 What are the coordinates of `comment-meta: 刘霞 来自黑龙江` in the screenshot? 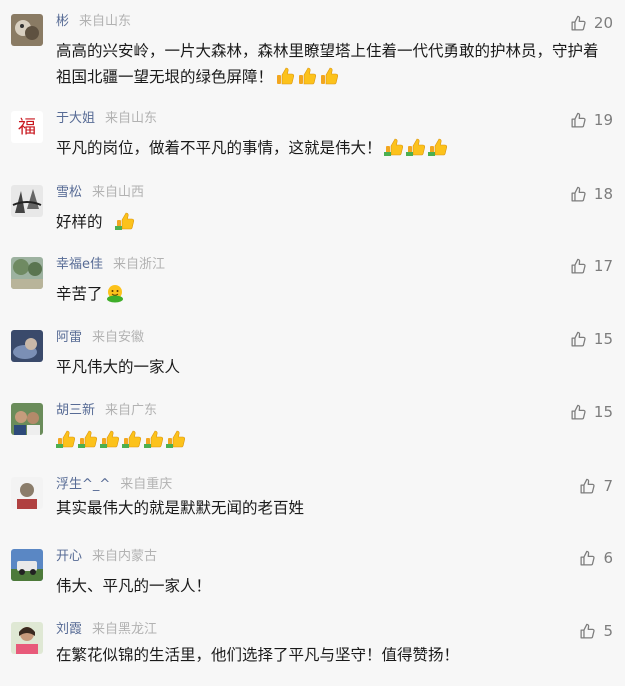 It's located at (106, 630).